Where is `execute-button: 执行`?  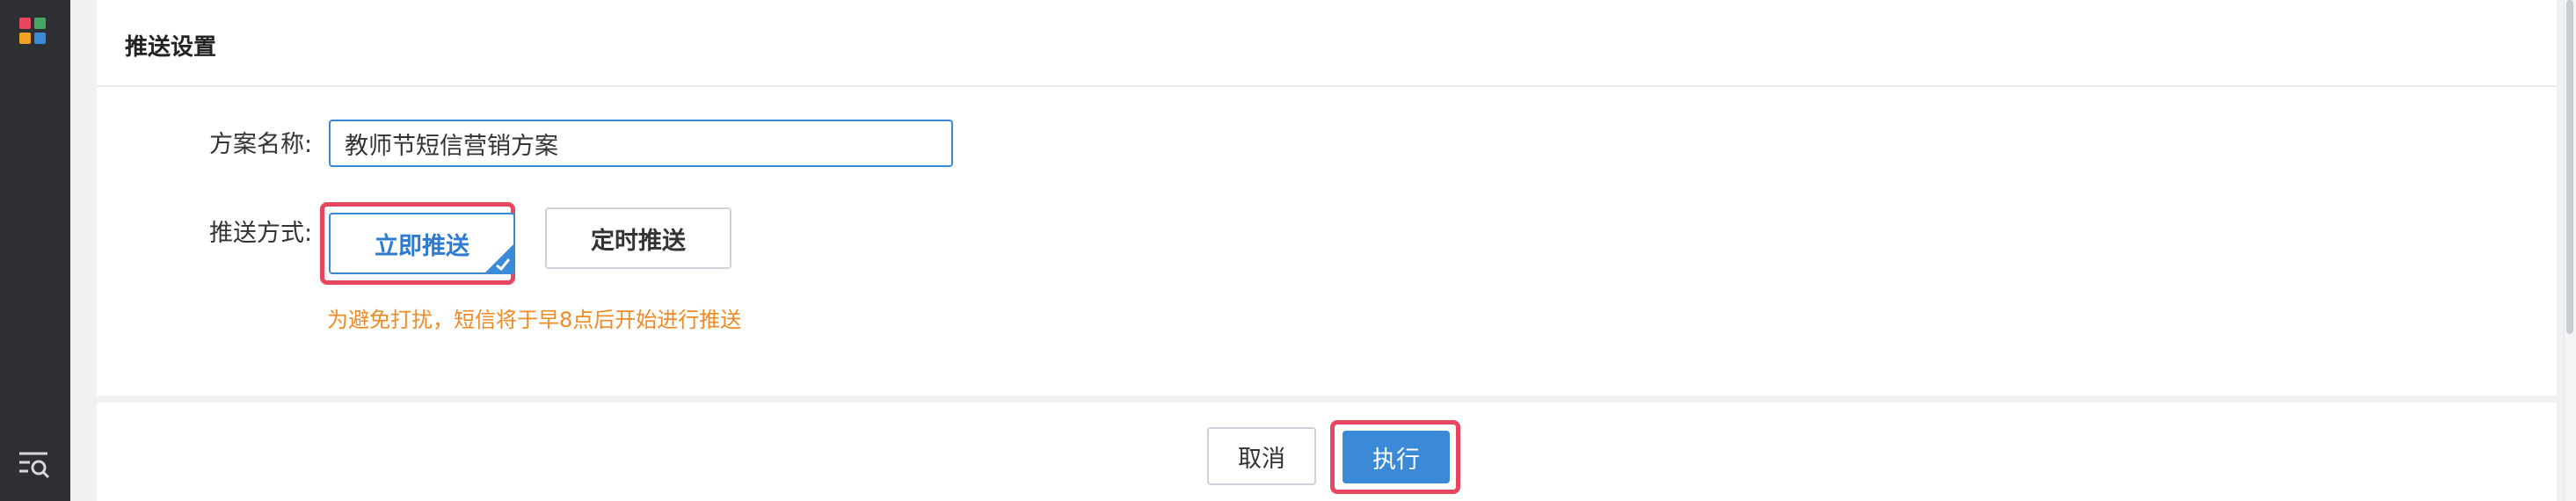
execute-button: 执行 is located at coordinates (1396, 457).